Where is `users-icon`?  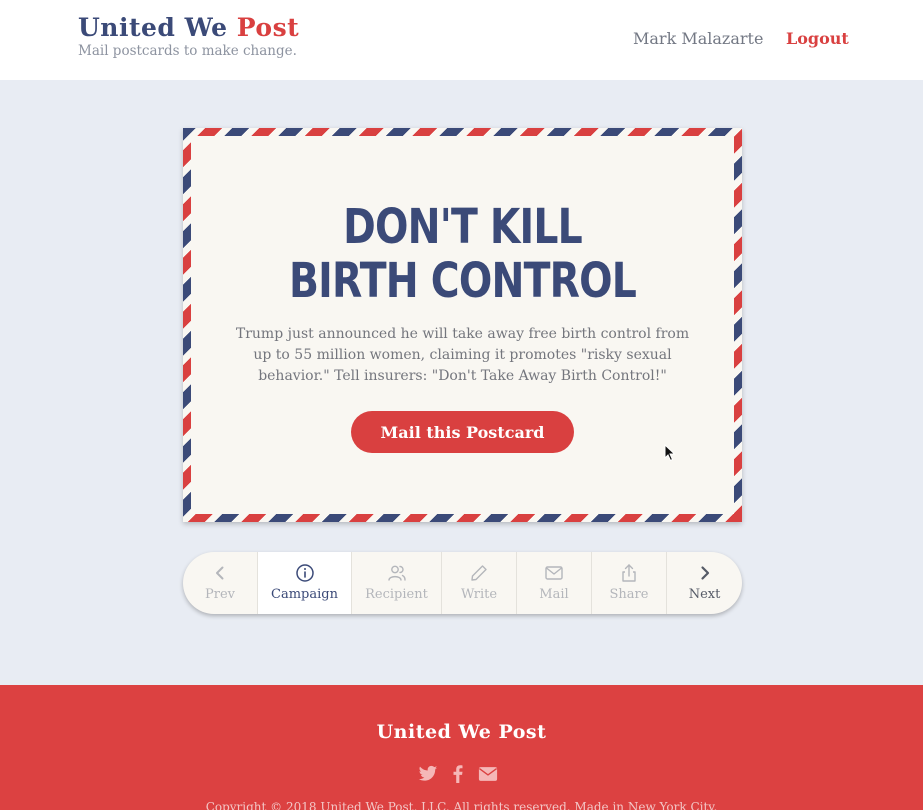 users-icon is located at coordinates (396, 573).